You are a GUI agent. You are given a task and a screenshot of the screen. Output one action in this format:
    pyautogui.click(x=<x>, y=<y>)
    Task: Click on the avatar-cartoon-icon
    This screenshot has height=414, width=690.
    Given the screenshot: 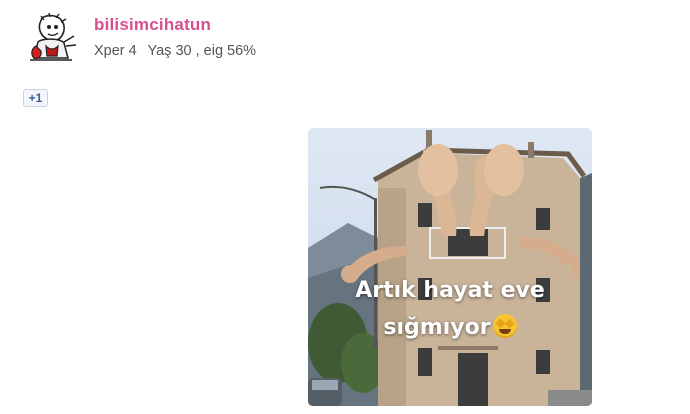 What is the action you would take?
    pyautogui.click(x=51, y=39)
    